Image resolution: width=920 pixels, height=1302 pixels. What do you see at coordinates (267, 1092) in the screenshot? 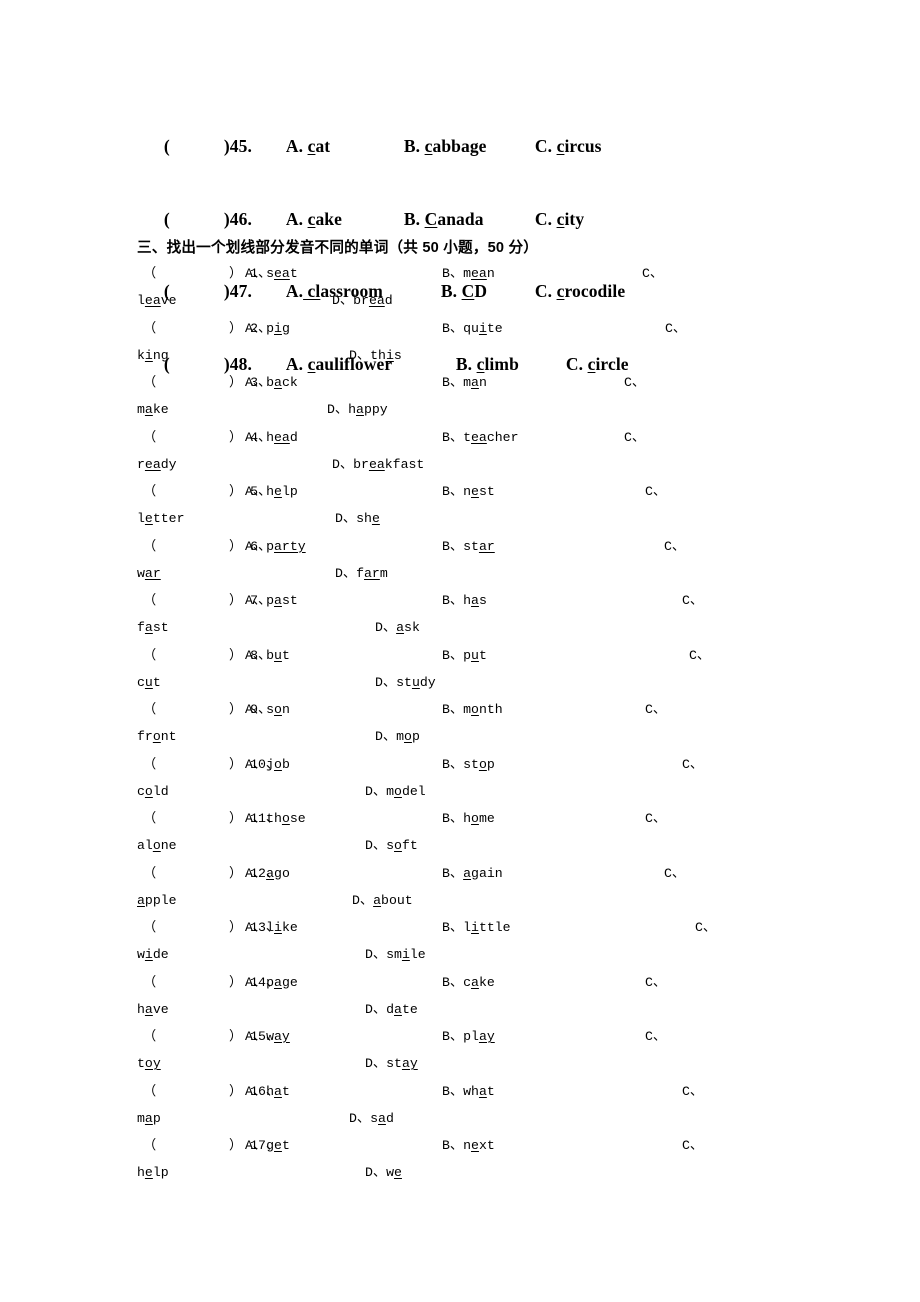
I see `option-a: A、hat` at bounding box center [267, 1092].